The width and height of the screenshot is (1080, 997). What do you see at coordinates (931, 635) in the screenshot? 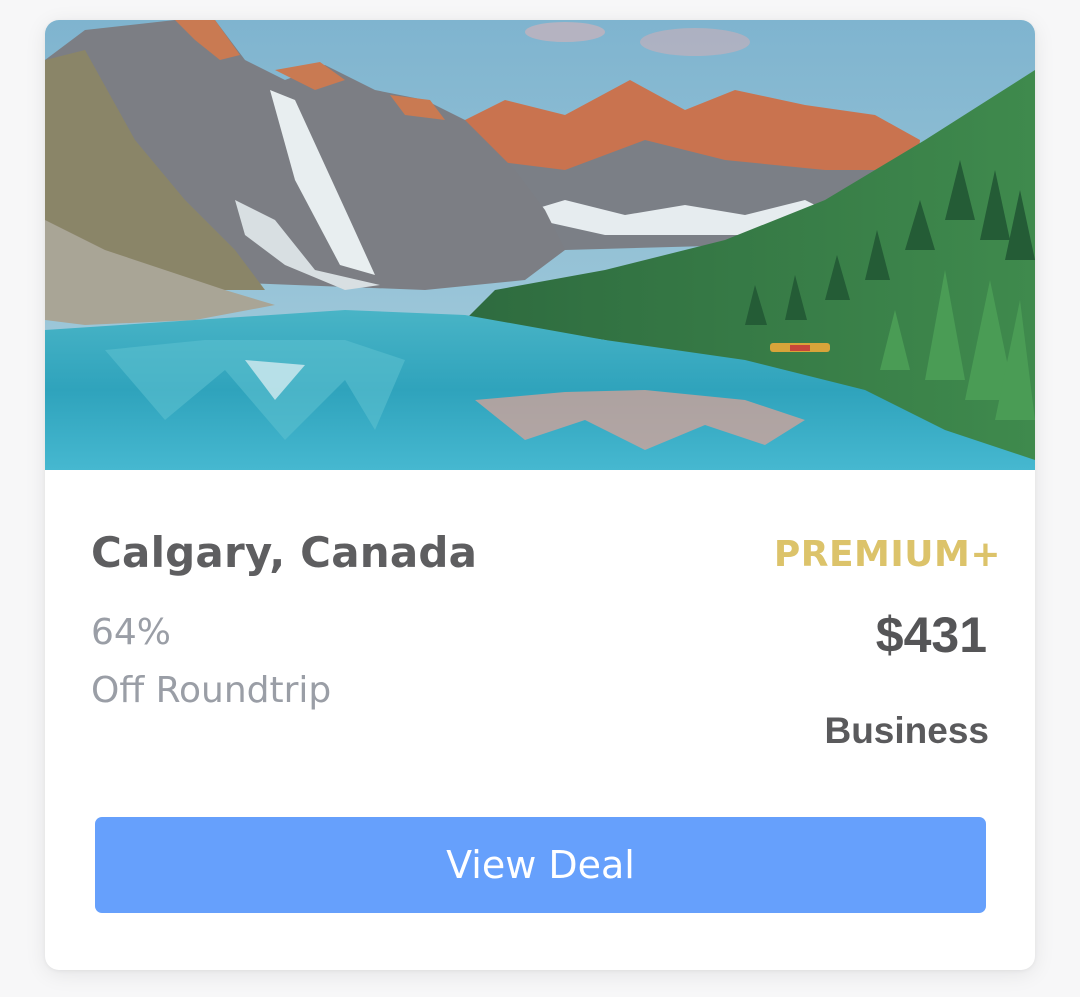
I see `price: $431` at bounding box center [931, 635].